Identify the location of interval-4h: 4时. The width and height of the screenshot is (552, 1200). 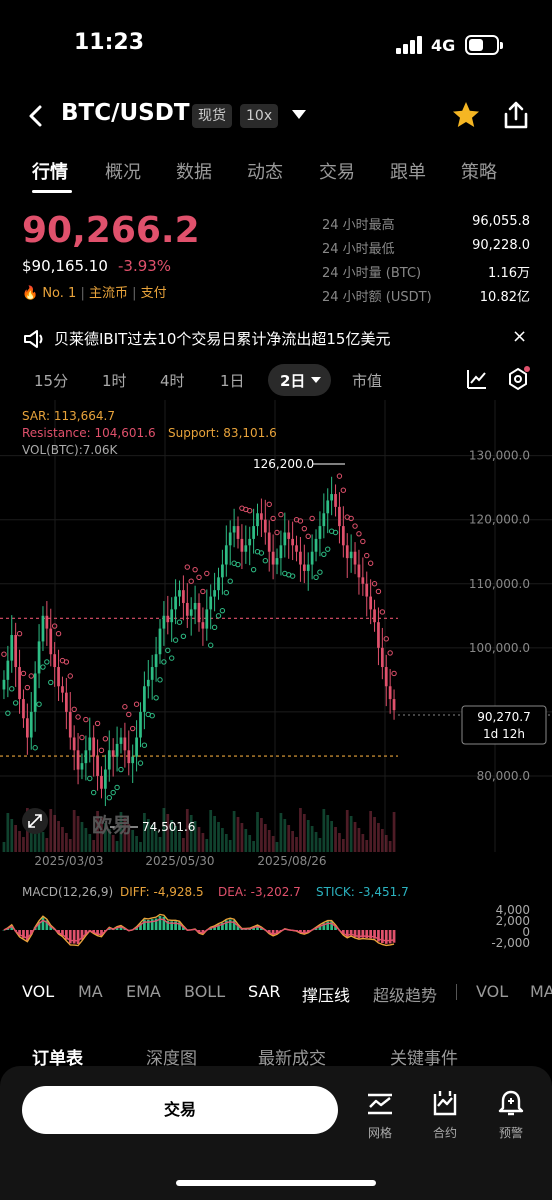
(172, 380).